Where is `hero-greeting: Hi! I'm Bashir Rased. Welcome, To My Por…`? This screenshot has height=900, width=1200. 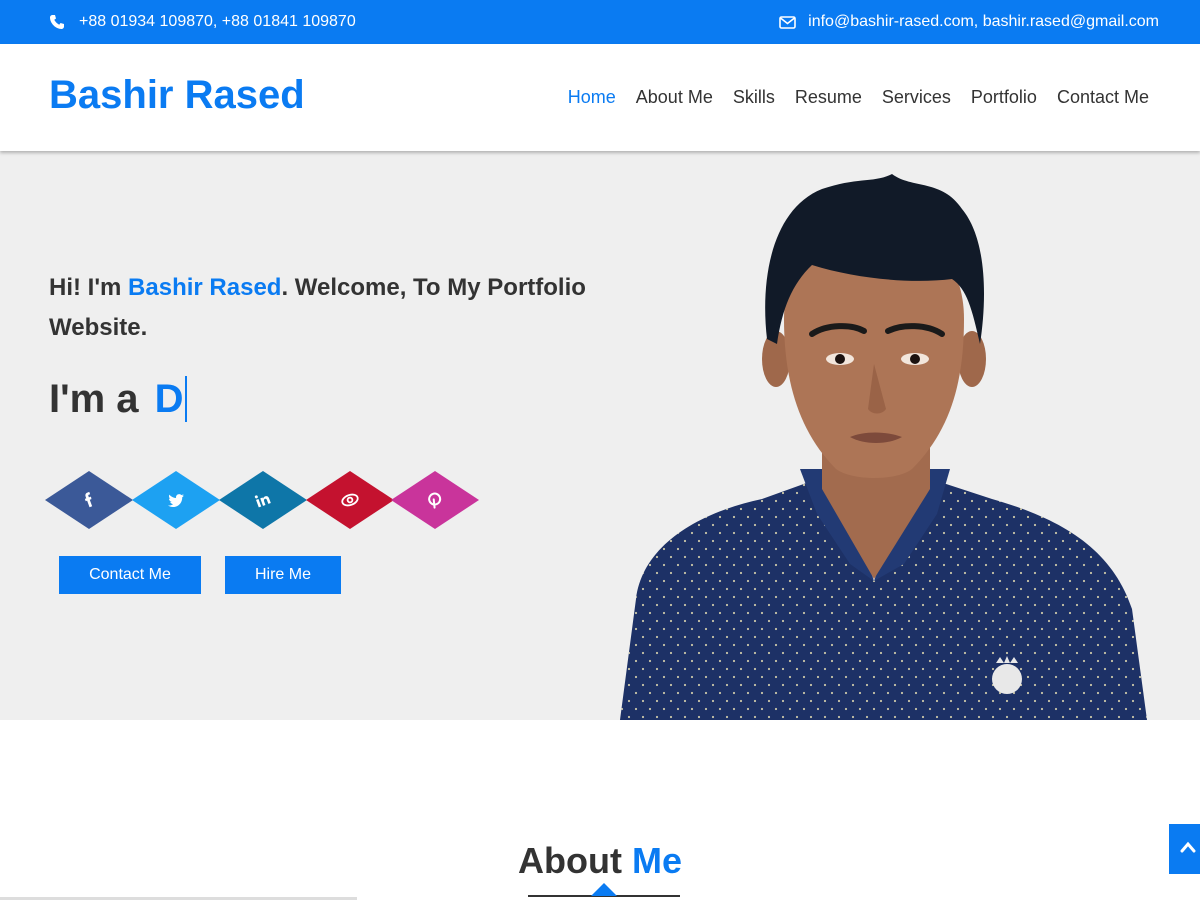 hero-greeting: Hi! I'm Bashir Rased. Welcome, To My Por… is located at coordinates (329, 308).